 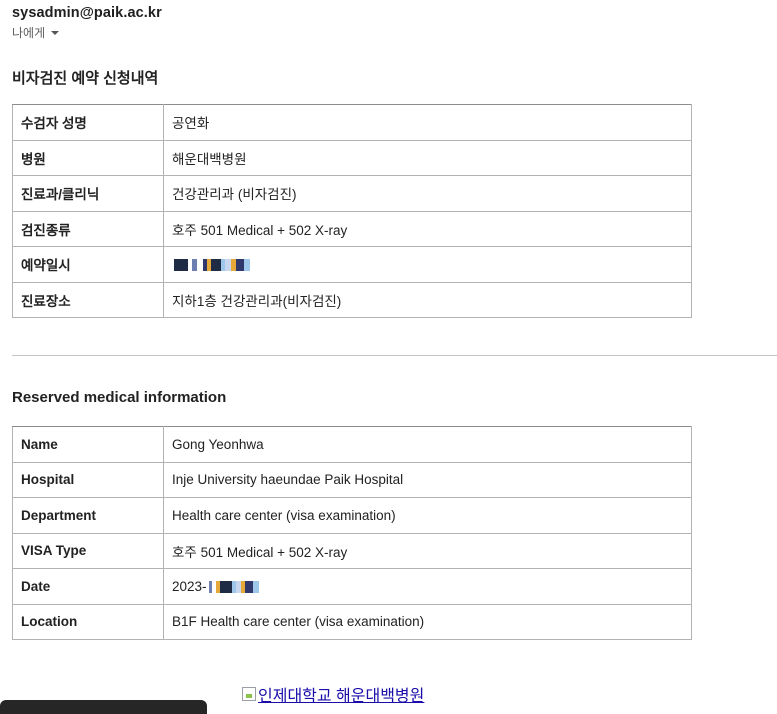 I want to click on hospital-logo-link: 인제대학교 해운대백병원, so click(x=333, y=694).